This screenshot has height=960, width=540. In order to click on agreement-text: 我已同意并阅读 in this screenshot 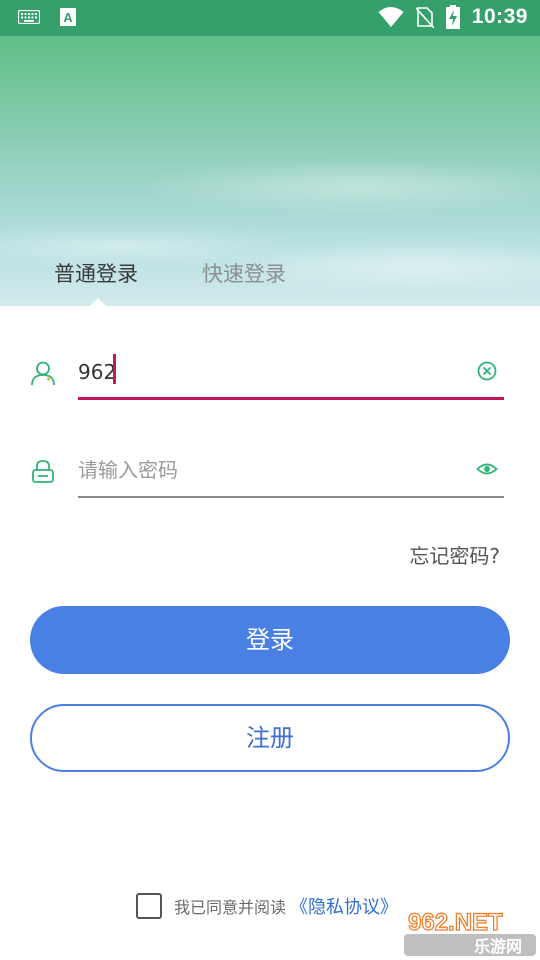, I will do `click(230, 907)`.